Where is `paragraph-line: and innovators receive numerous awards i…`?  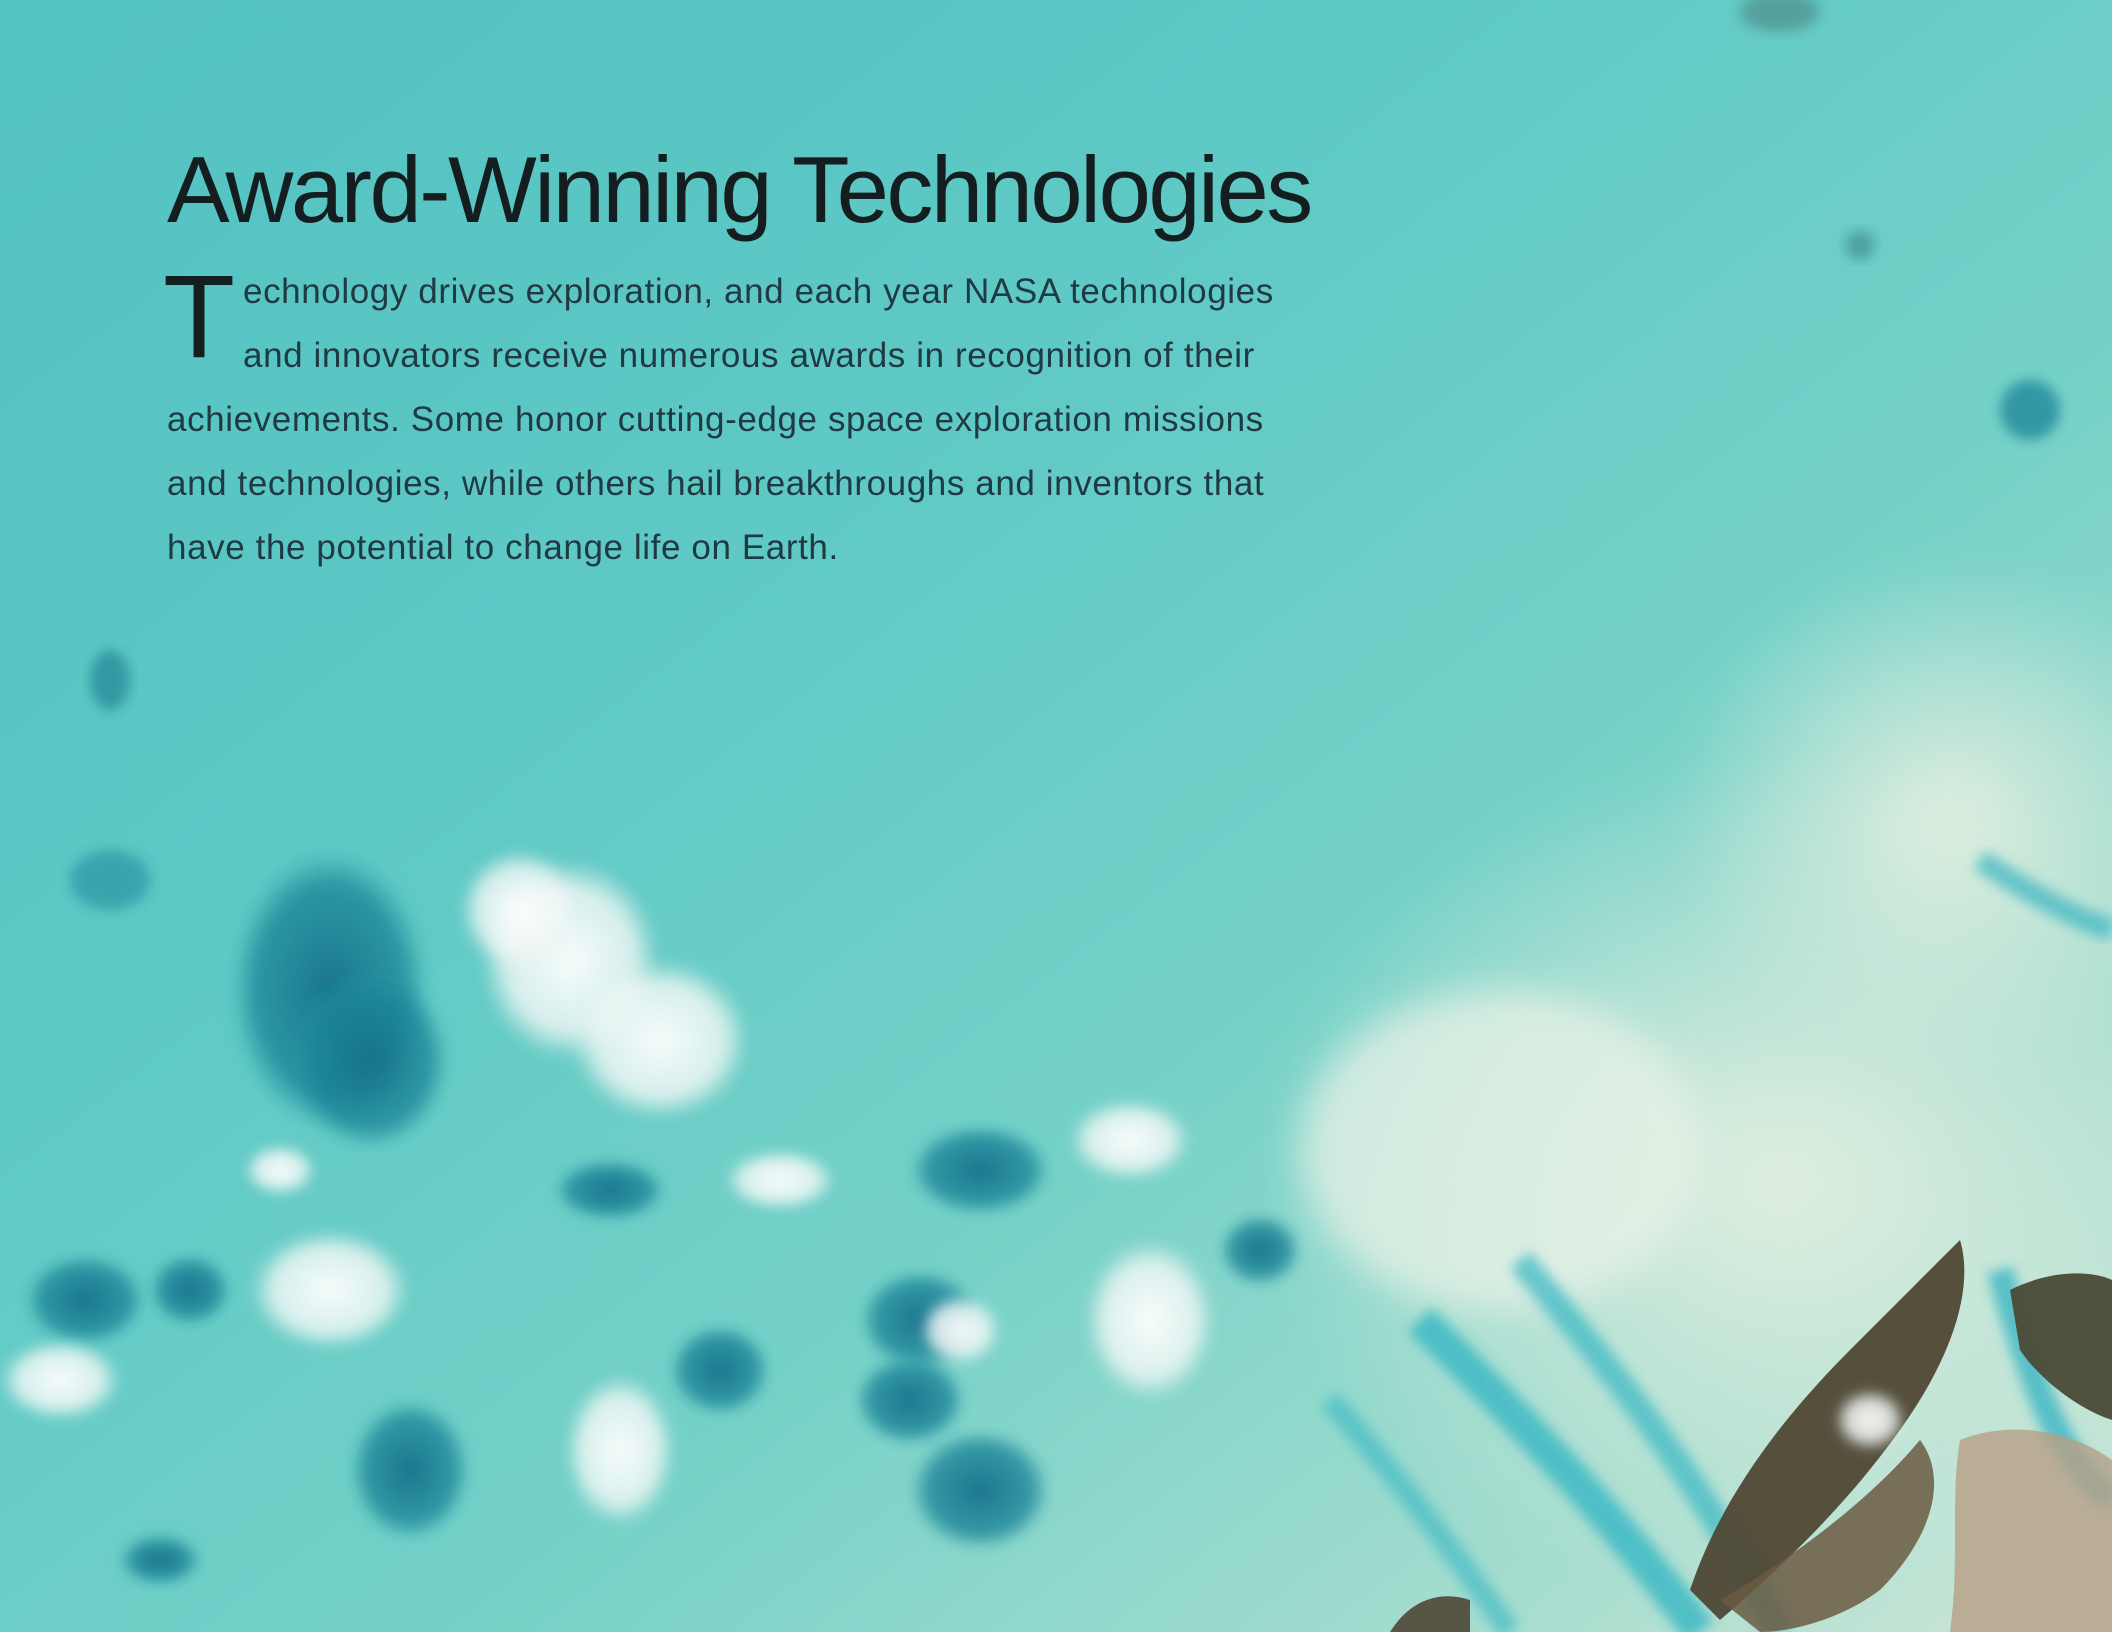
paragraph-line: and innovators receive numerous awards i… is located at coordinates (749, 355).